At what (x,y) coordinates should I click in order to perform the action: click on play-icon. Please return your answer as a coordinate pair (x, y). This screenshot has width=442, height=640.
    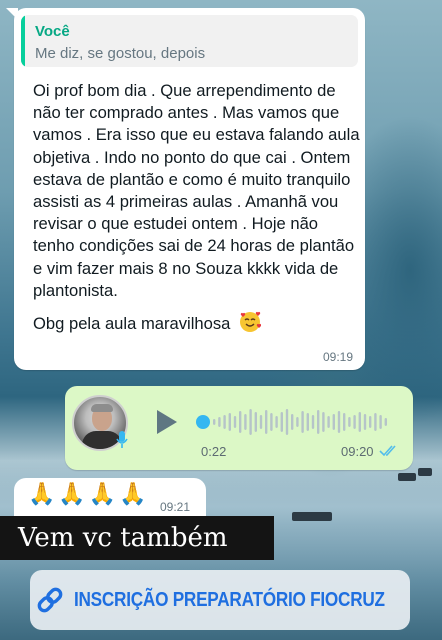
    Looking at the image, I should click on (167, 422).